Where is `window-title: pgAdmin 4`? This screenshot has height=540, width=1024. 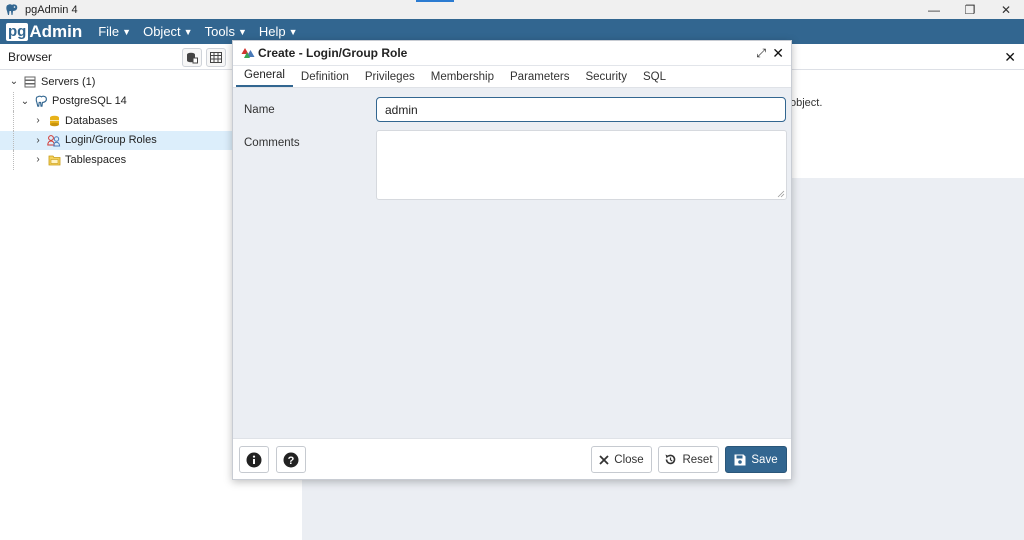
window-title: pgAdmin 4 is located at coordinates (51, 9).